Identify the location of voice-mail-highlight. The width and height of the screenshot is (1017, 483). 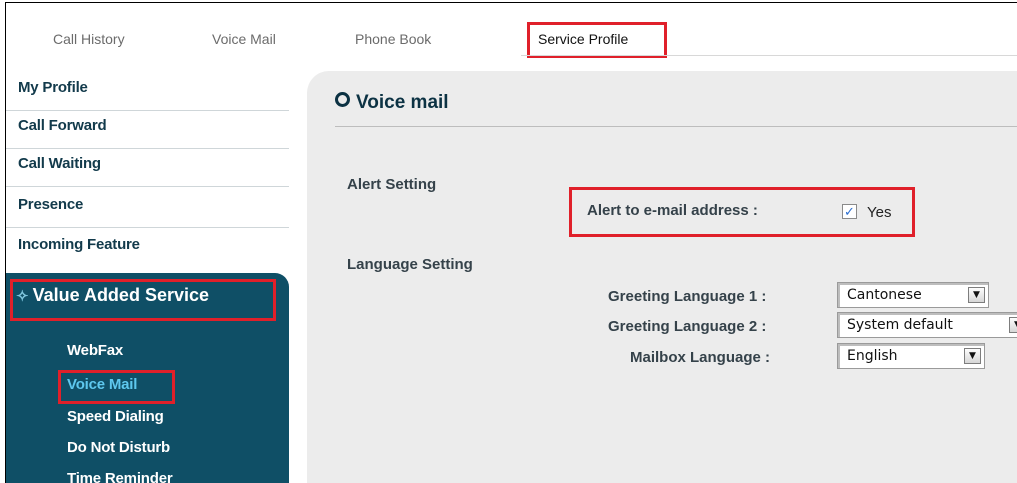
(116, 387).